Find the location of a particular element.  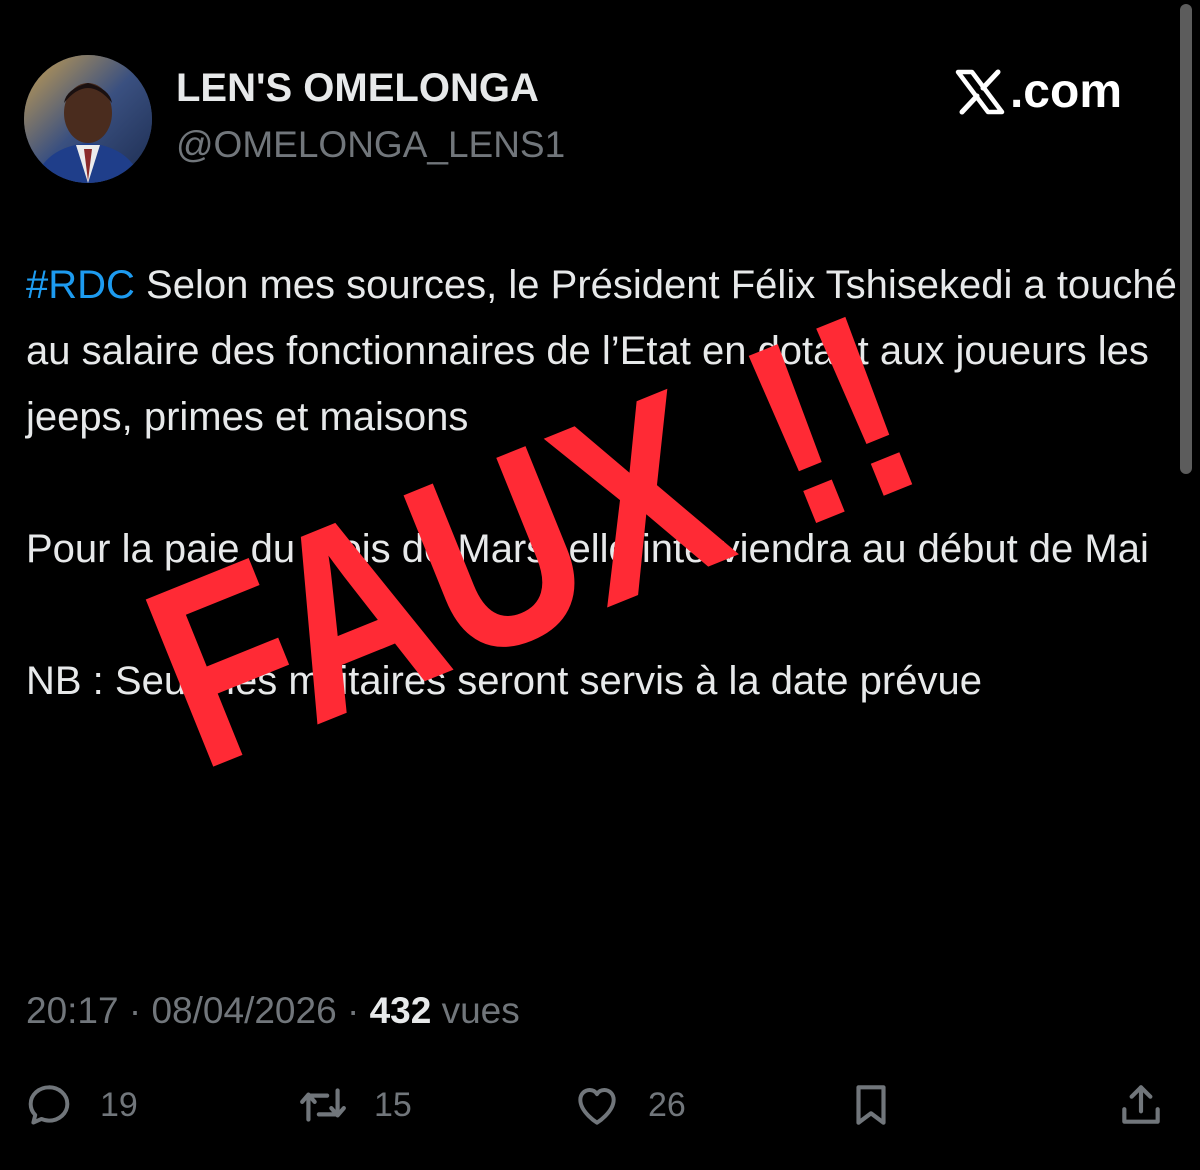

heart-icon is located at coordinates (597, 1106).